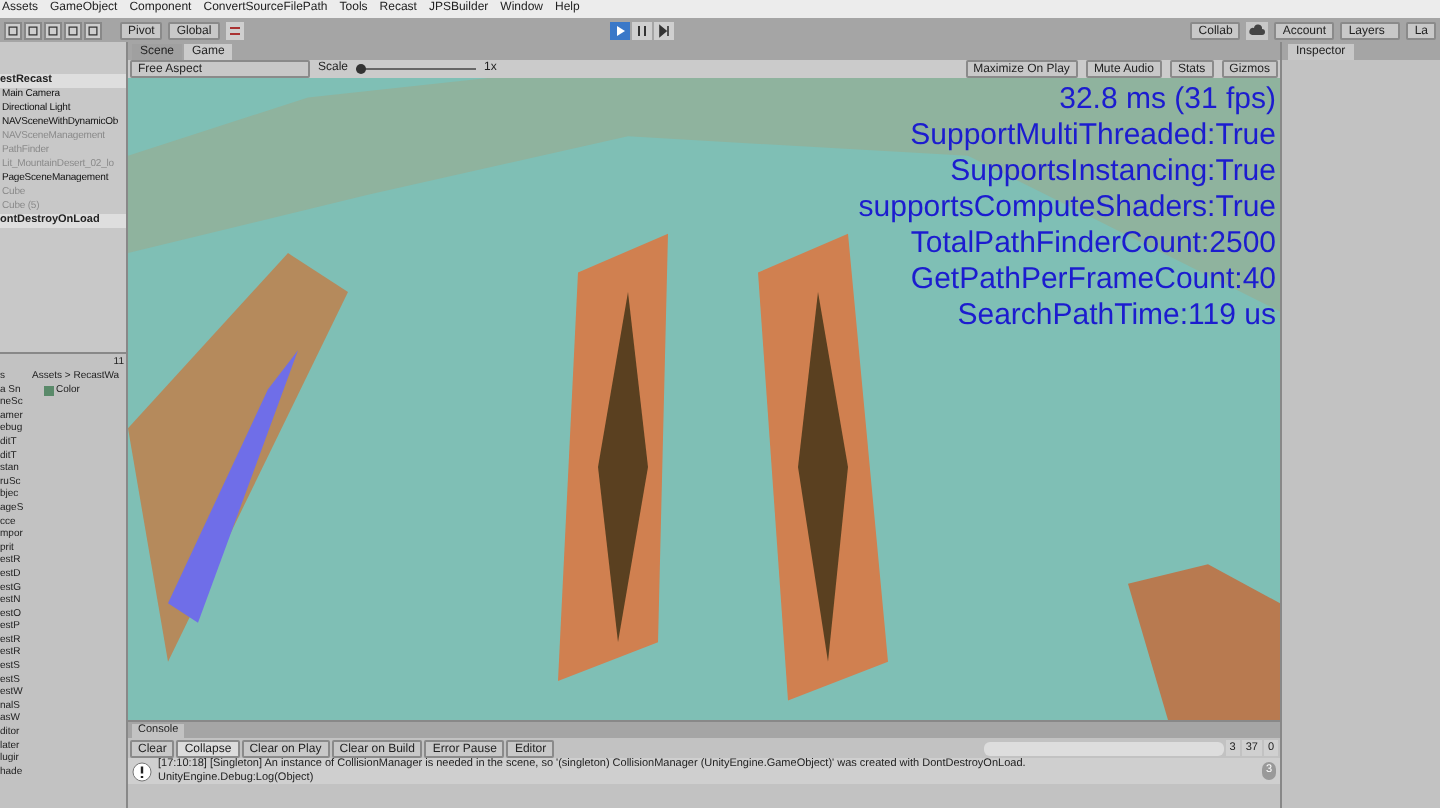  I want to click on slider-thumb, so click(361, 69).